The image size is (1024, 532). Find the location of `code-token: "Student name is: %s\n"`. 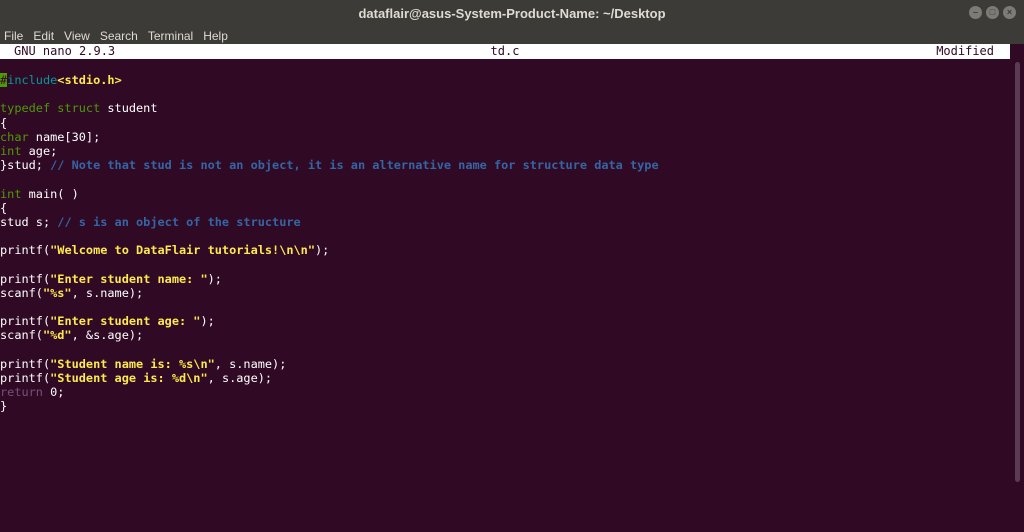

code-token: "Student name is: %s\n" is located at coordinates (132, 363).